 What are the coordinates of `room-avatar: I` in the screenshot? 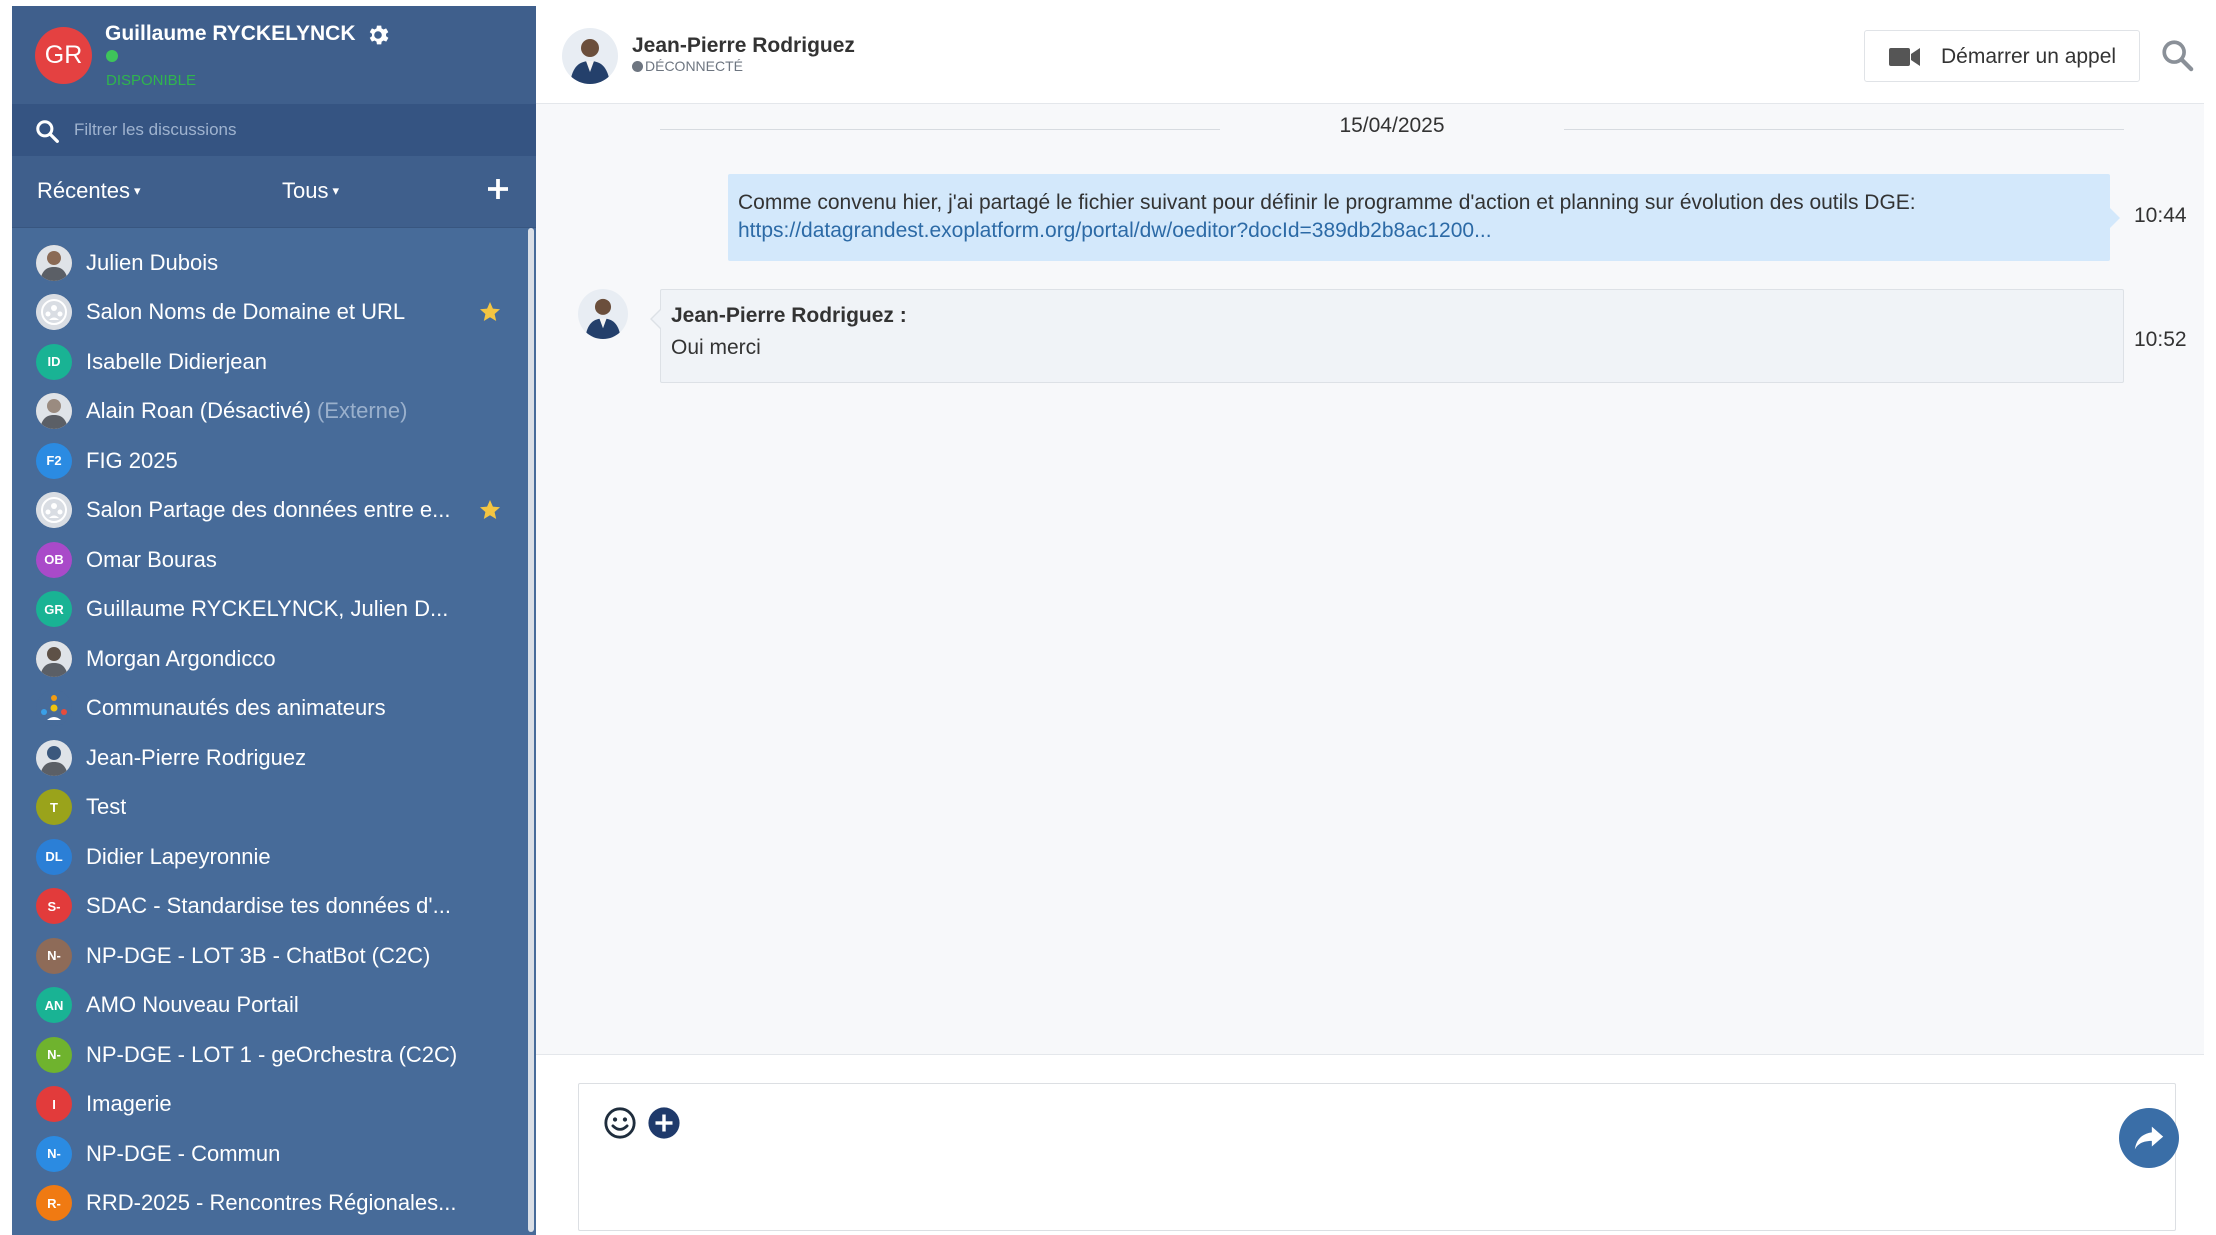 It's located at (54, 1104).